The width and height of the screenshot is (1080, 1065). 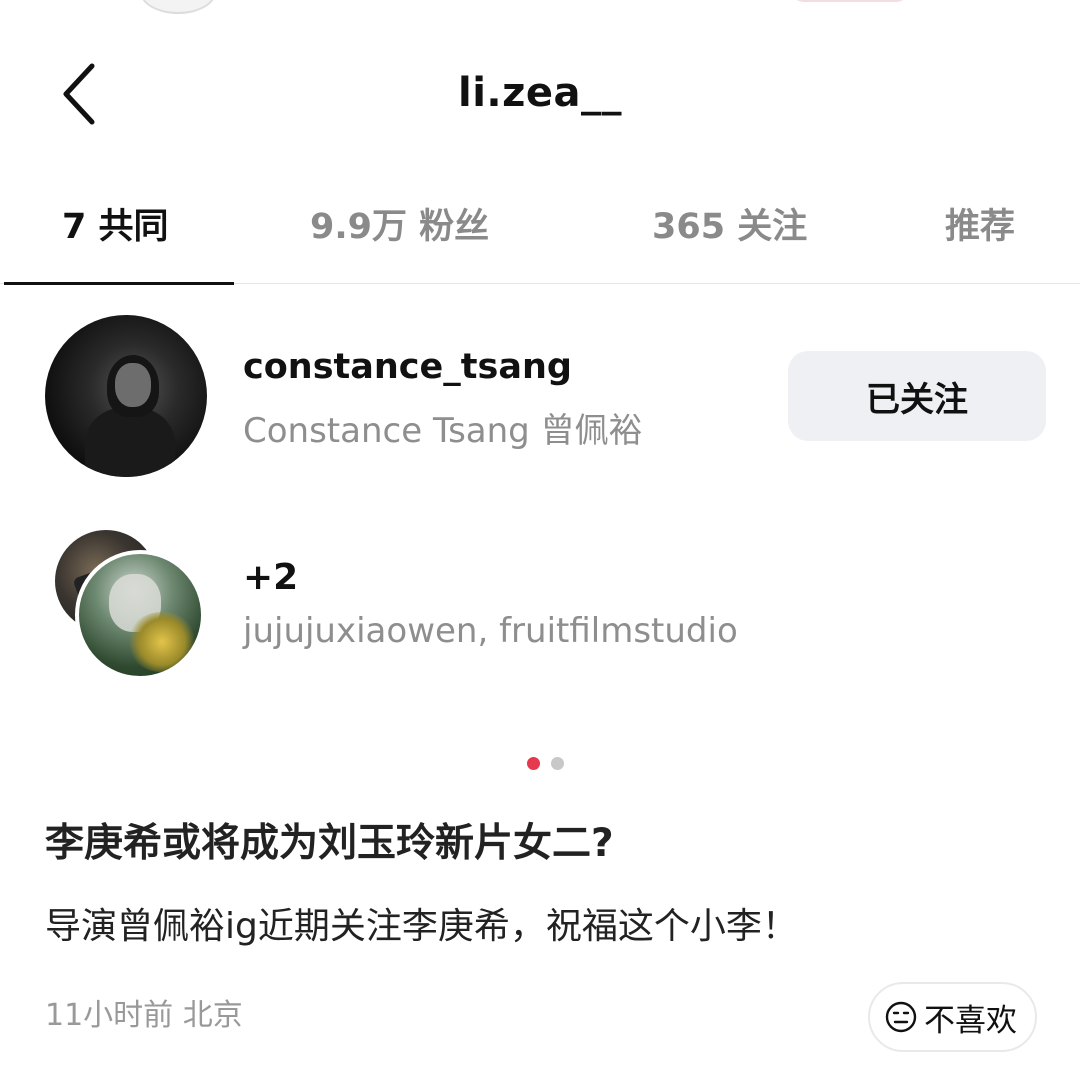 I want to click on peek-button, so click(x=850, y=1).